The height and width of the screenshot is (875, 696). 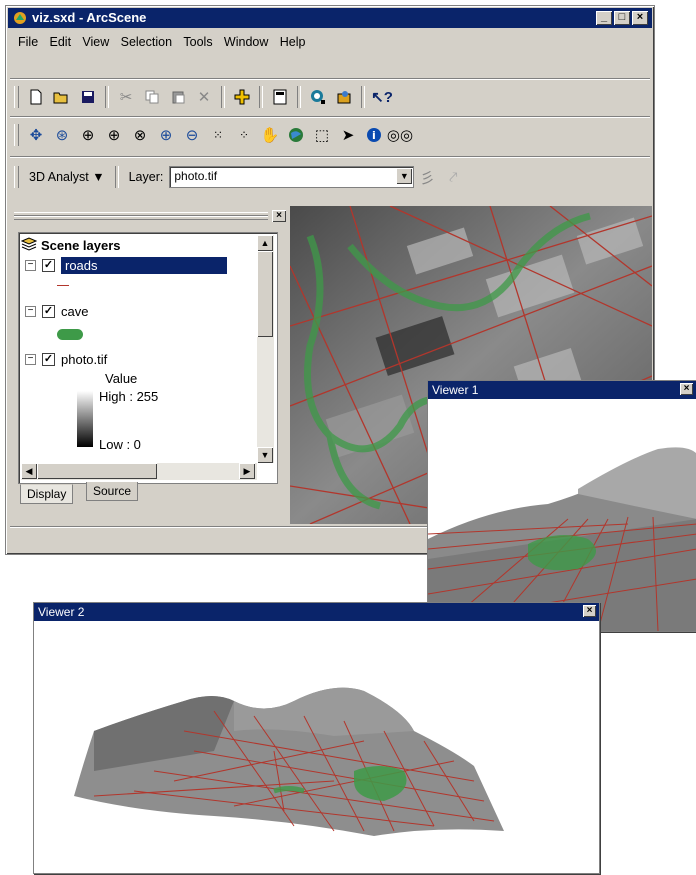 I want to click on copy-icon, so click(x=152, y=97).